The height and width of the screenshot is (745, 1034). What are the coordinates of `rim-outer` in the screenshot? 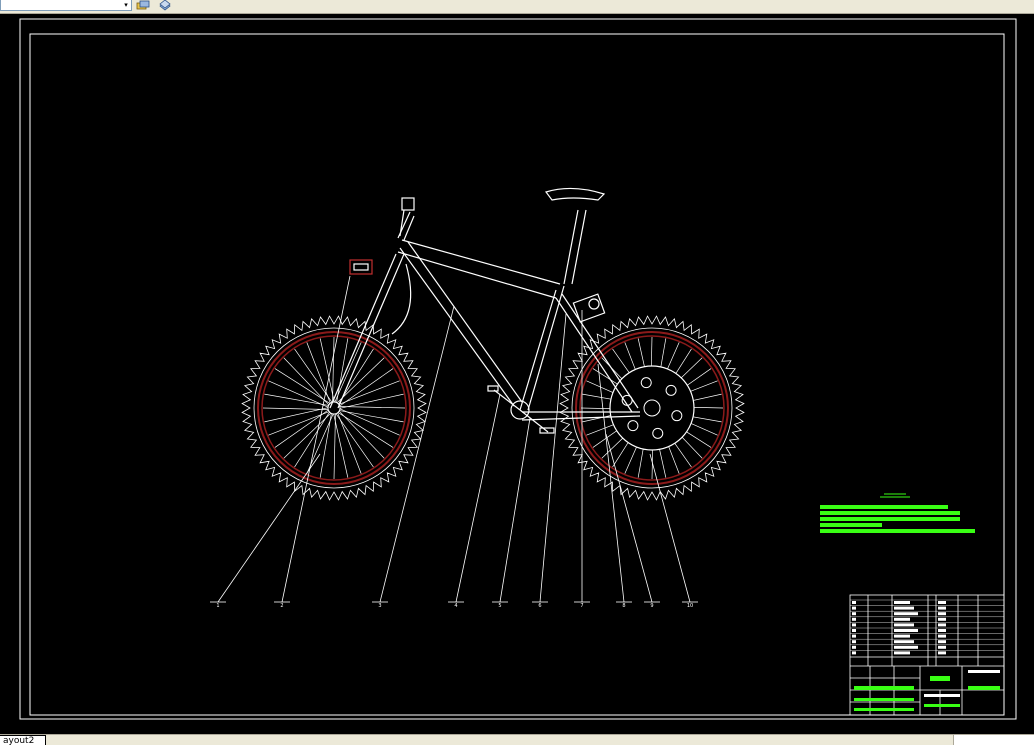 It's located at (334, 408).